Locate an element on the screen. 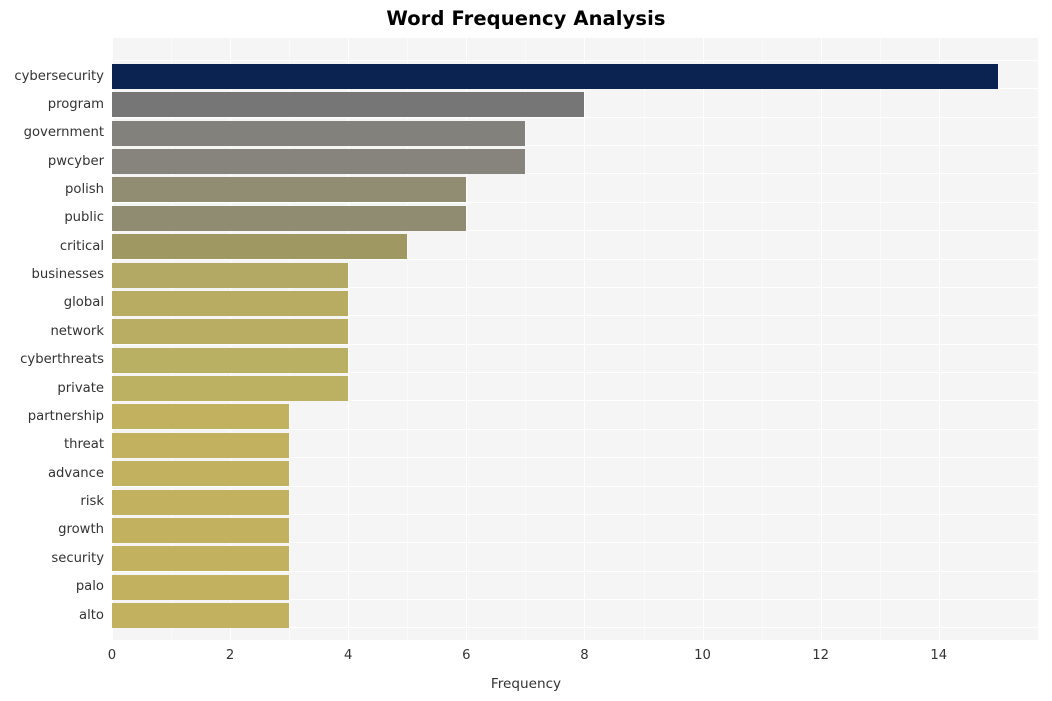  y-axis-tick-label: cyberthreats is located at coordinates (62, 360).